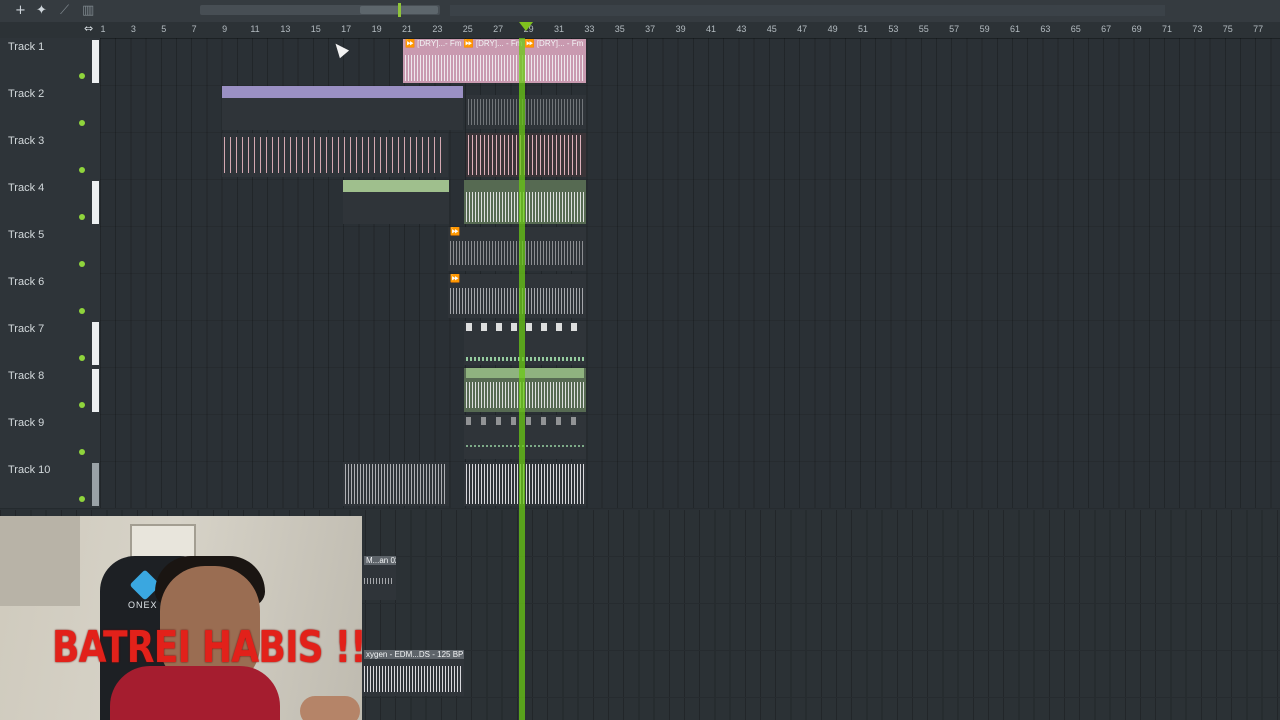 The image size is (1280, 720). I want to click on clip-ds-ecv-120: ☍ DS_ECV_120_...ft amount, so click(396, 202).